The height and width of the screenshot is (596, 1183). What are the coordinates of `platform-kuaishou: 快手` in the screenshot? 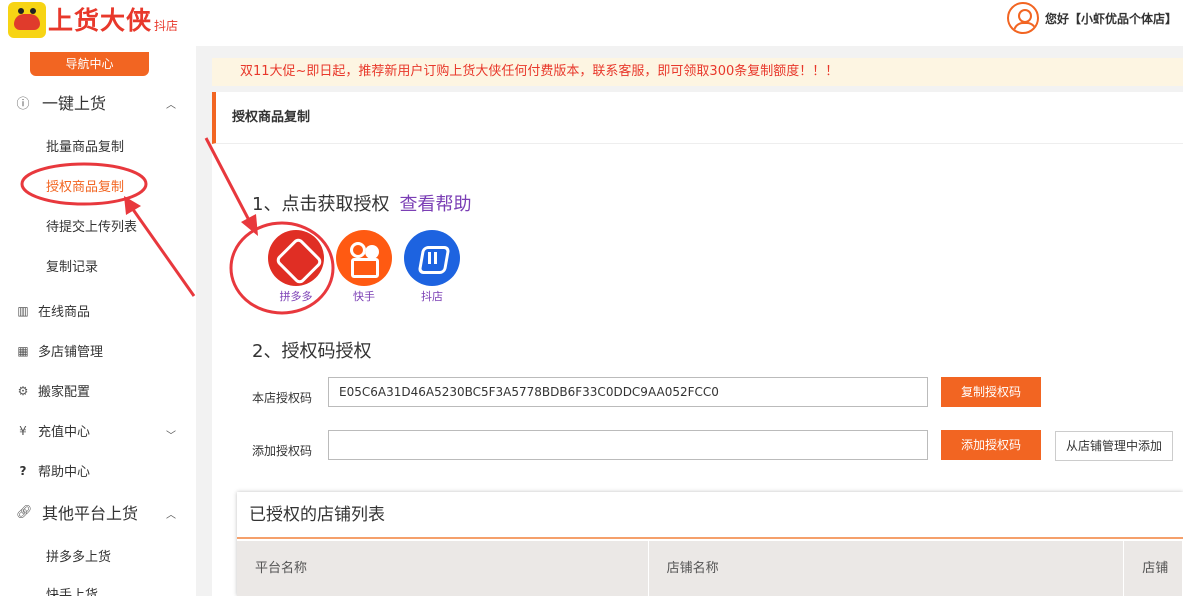 It's located at (364, 267).